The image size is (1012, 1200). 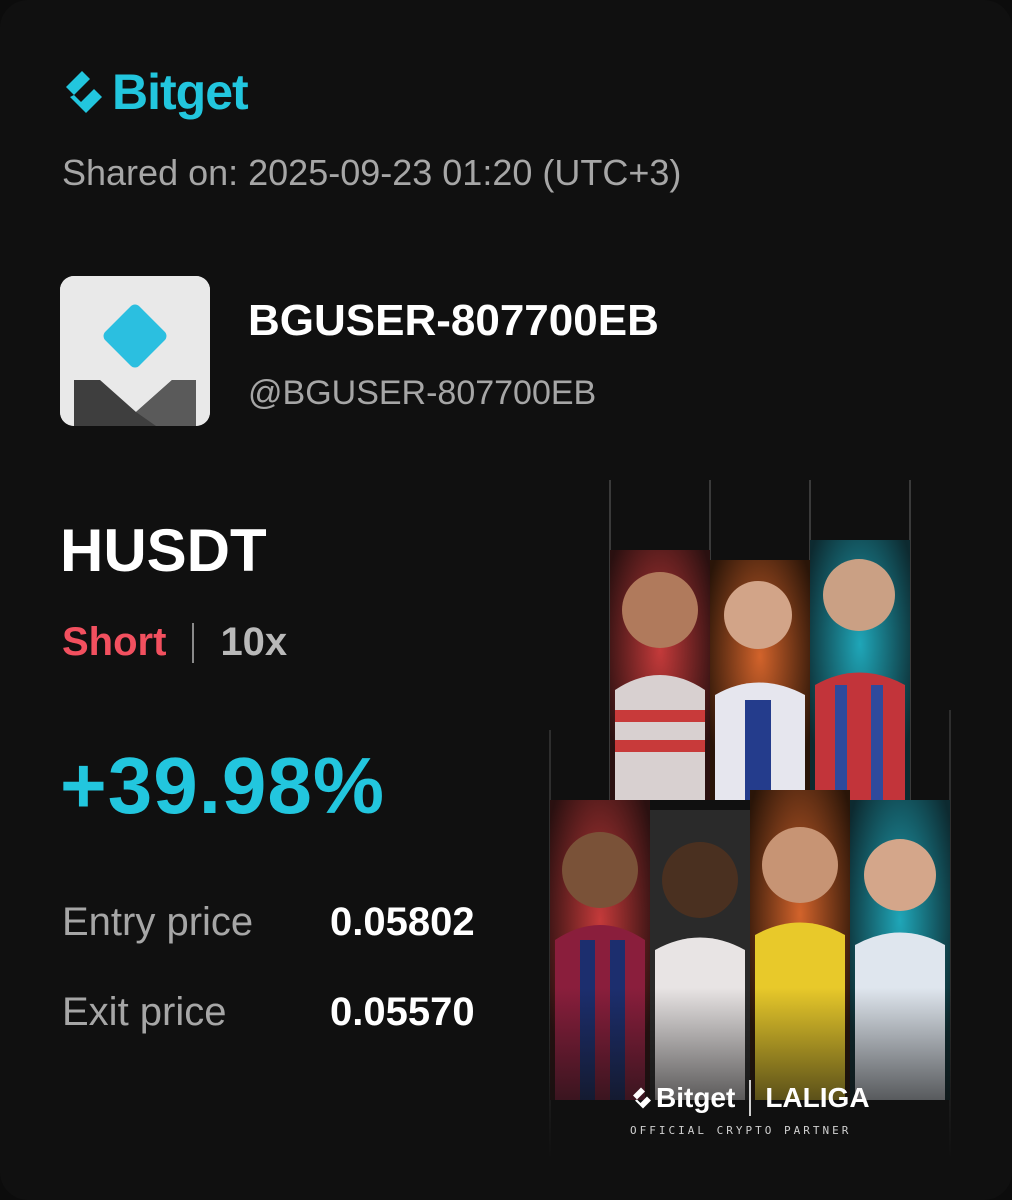 I want to click on entry-price-label: Entry price, so click(x=158, y=922).